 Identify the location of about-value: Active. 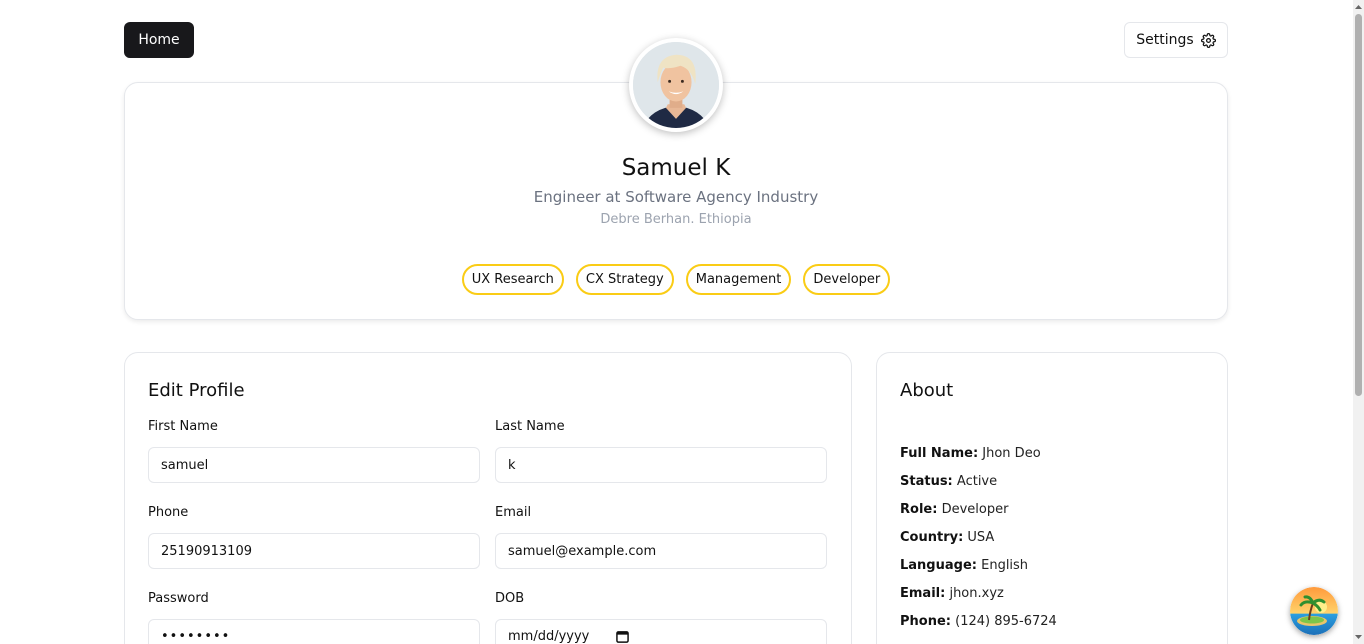
(977, 481).